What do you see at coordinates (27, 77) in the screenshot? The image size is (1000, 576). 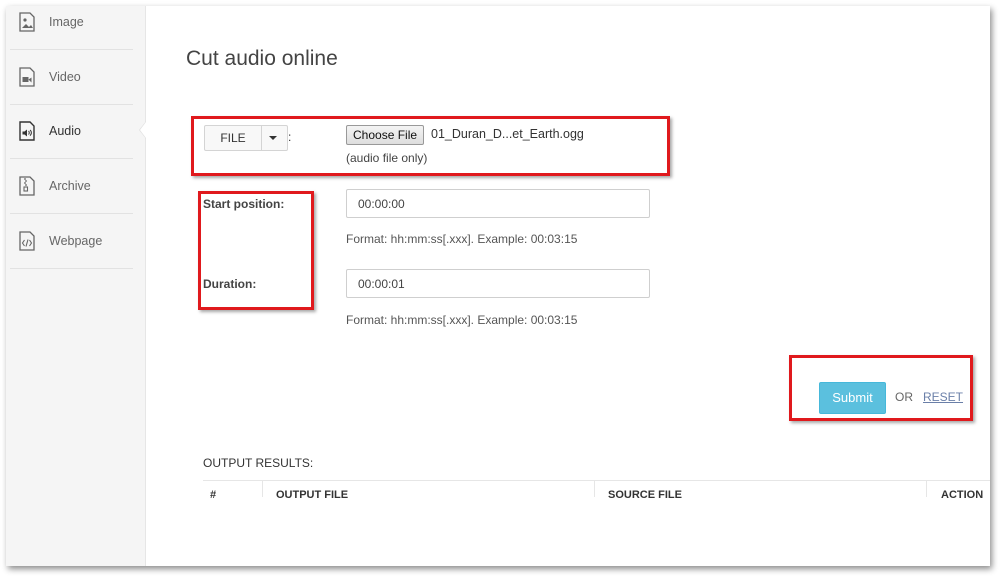 I see `video-file-icon` at bounding box center [27, 77].